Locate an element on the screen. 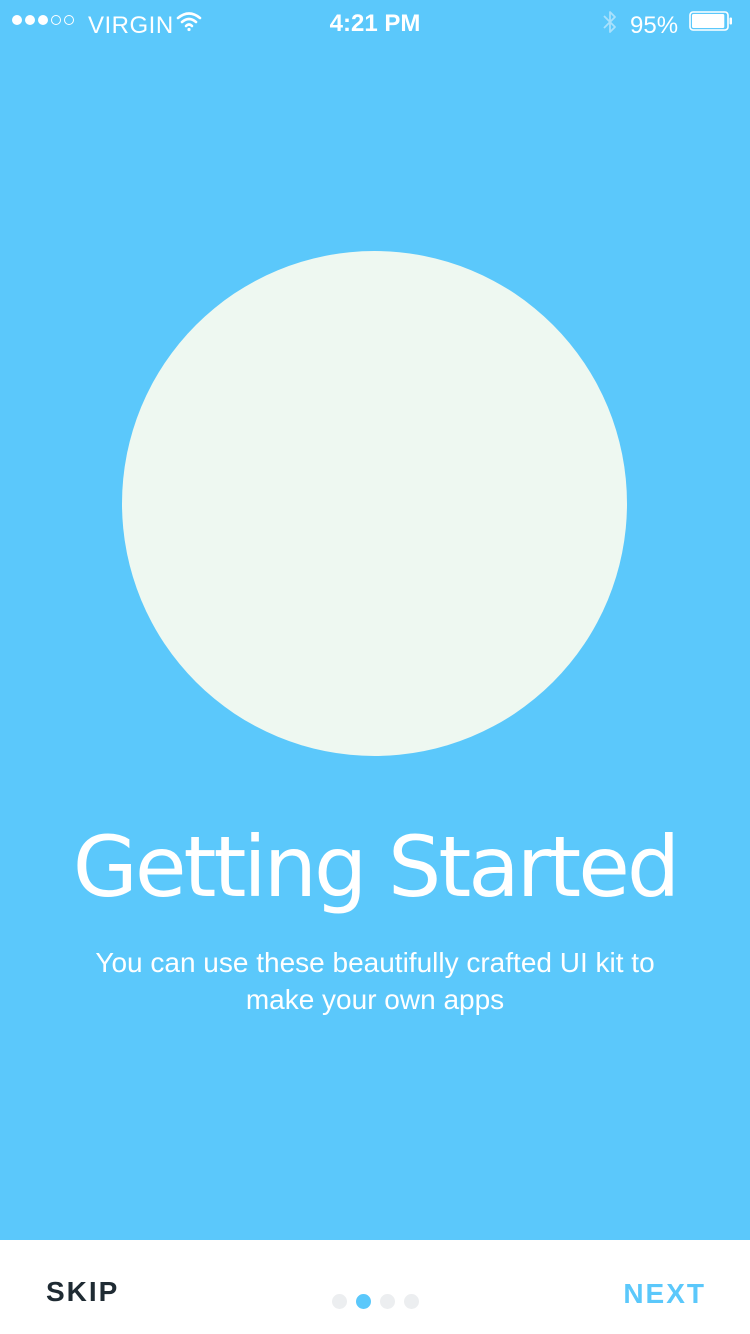 The width and height of the screenshot is (750, 1334). page-dot-active is located at coordinates (363, 1301).